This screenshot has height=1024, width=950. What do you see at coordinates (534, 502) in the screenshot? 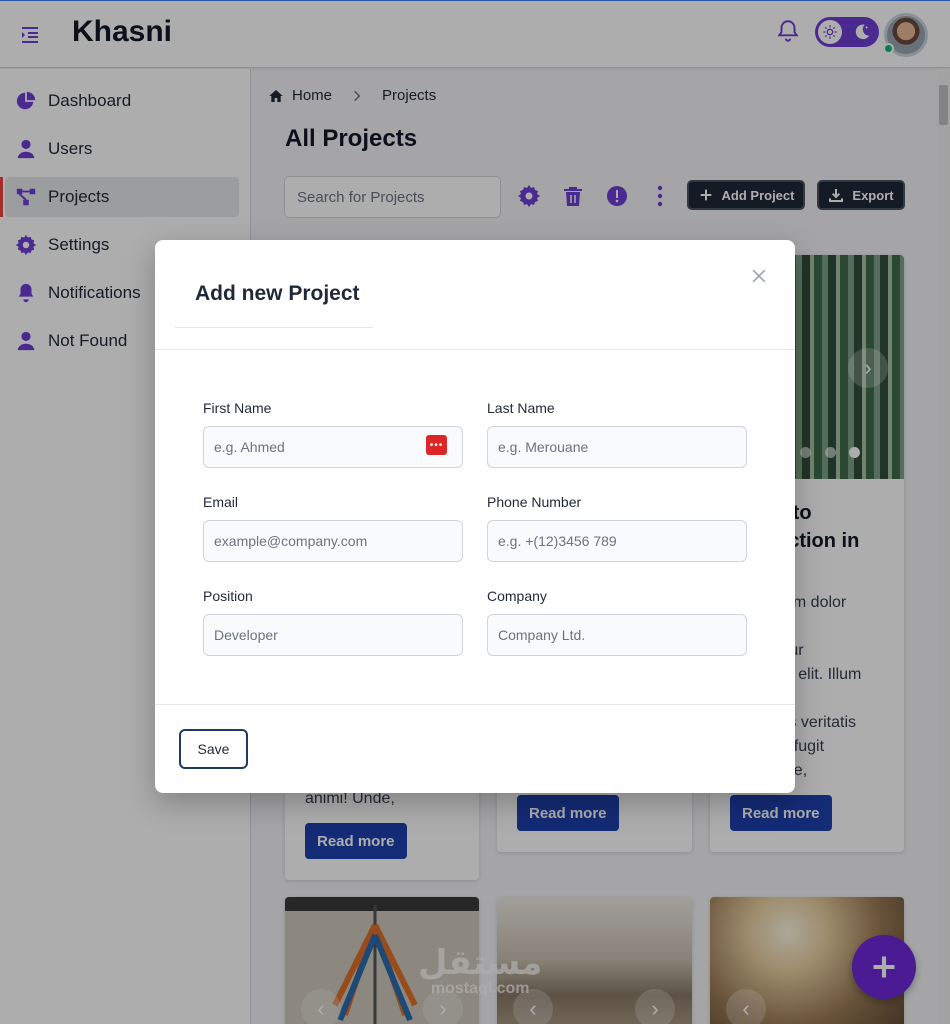
I see `phone-label: Phone Number` at bounding box center [534, 502].